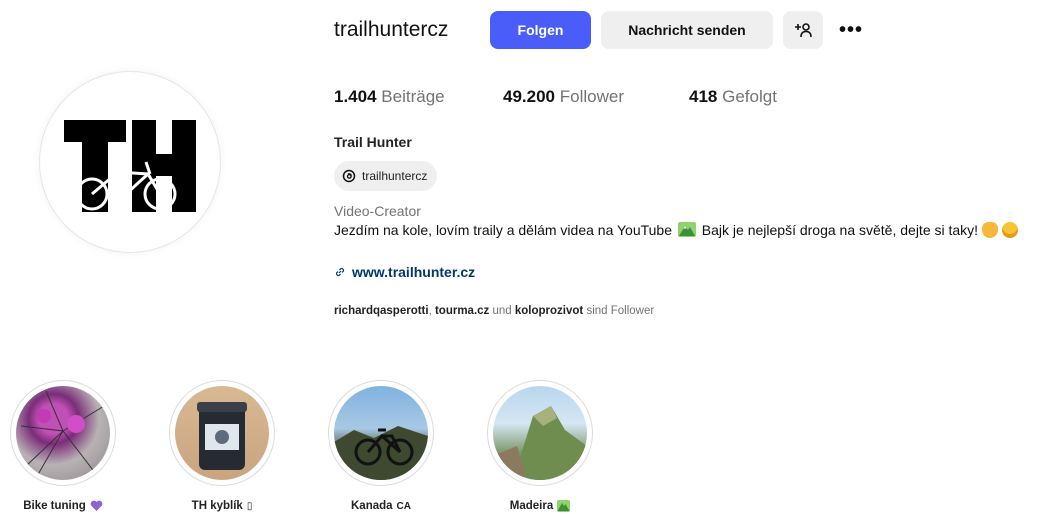 This screenshot has width=1054, height=514. I want to click on threads-link: trailhuntercz, so click(386, 176).